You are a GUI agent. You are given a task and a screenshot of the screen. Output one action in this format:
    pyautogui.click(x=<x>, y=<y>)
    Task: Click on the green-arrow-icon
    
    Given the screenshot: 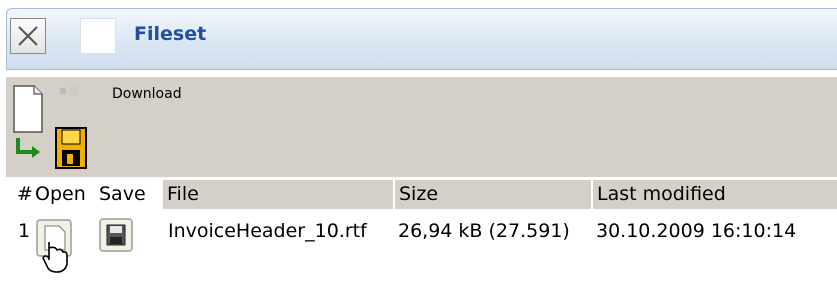 What is the action you would take?
    pyautogui.click(x=28, y=148)
    